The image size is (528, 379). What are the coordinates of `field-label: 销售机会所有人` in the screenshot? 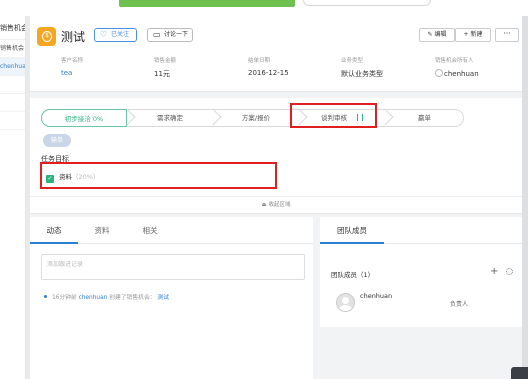 It's located at (454, 61).